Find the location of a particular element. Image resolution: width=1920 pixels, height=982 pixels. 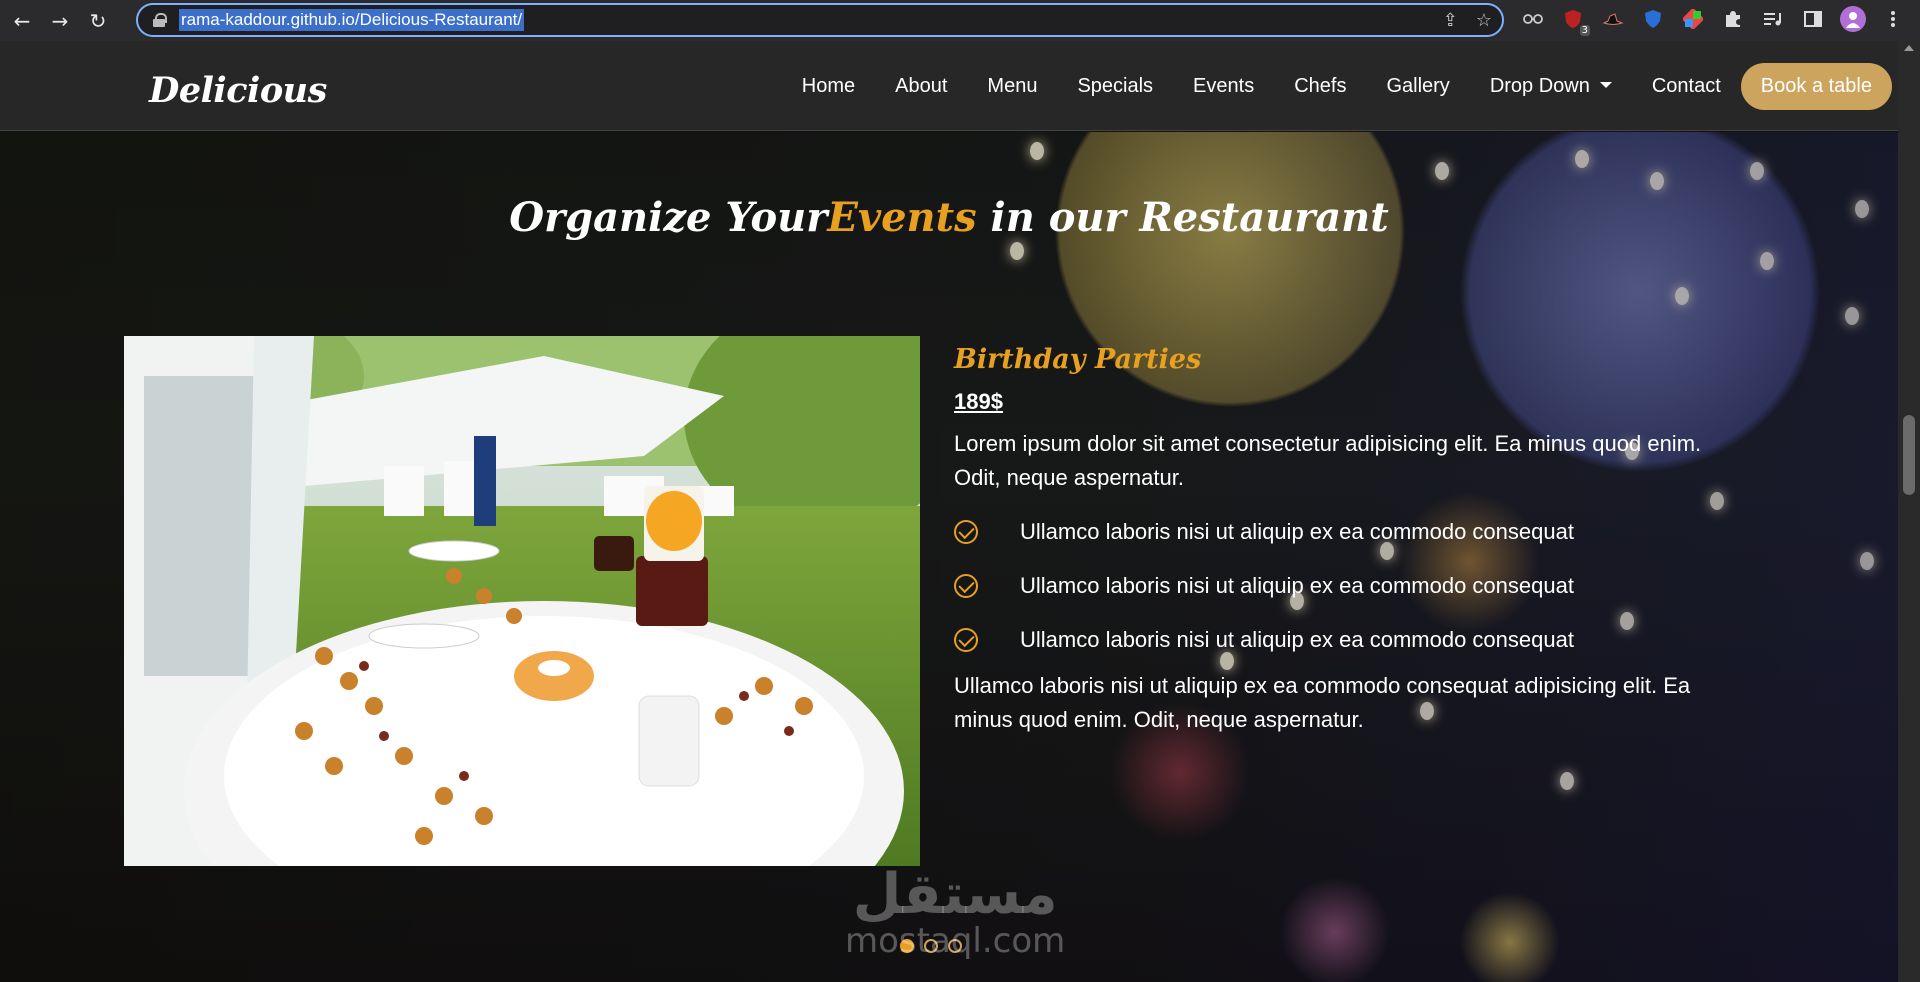

section-title-accent: Events is located at coordinates (902, 217).